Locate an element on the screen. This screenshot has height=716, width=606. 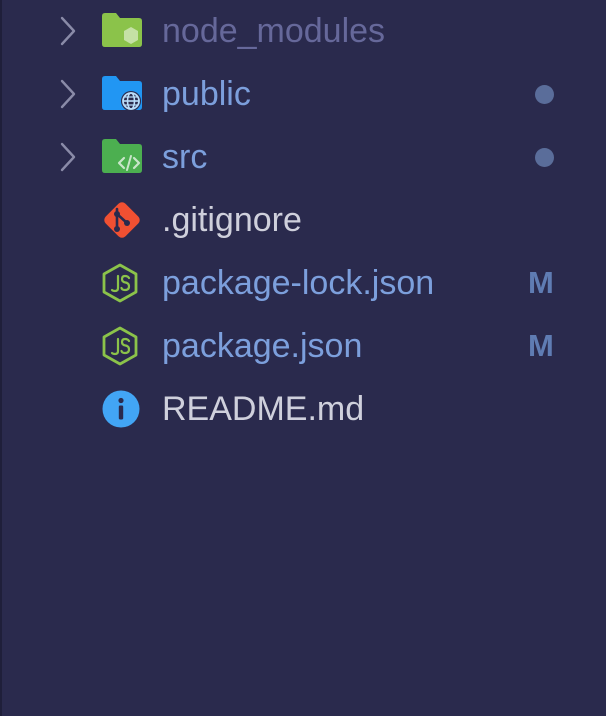
info-icon is located at coordinates (121, 409).